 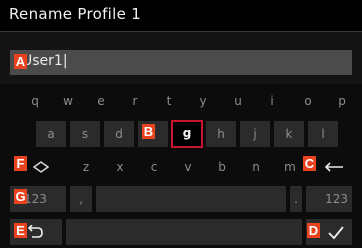 What do you see at coordinates (120, 167) in the screenshot?
I see `key-x: x` at bounding box center [120, 167].